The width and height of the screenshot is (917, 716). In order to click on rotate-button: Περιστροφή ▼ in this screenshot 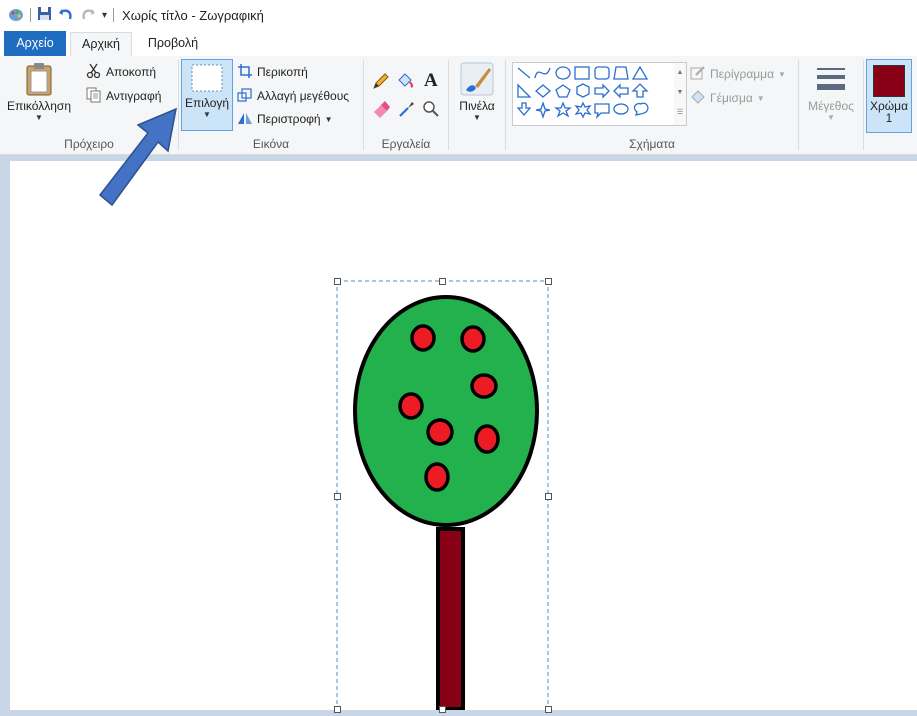, I will do `click(285, 119)`.